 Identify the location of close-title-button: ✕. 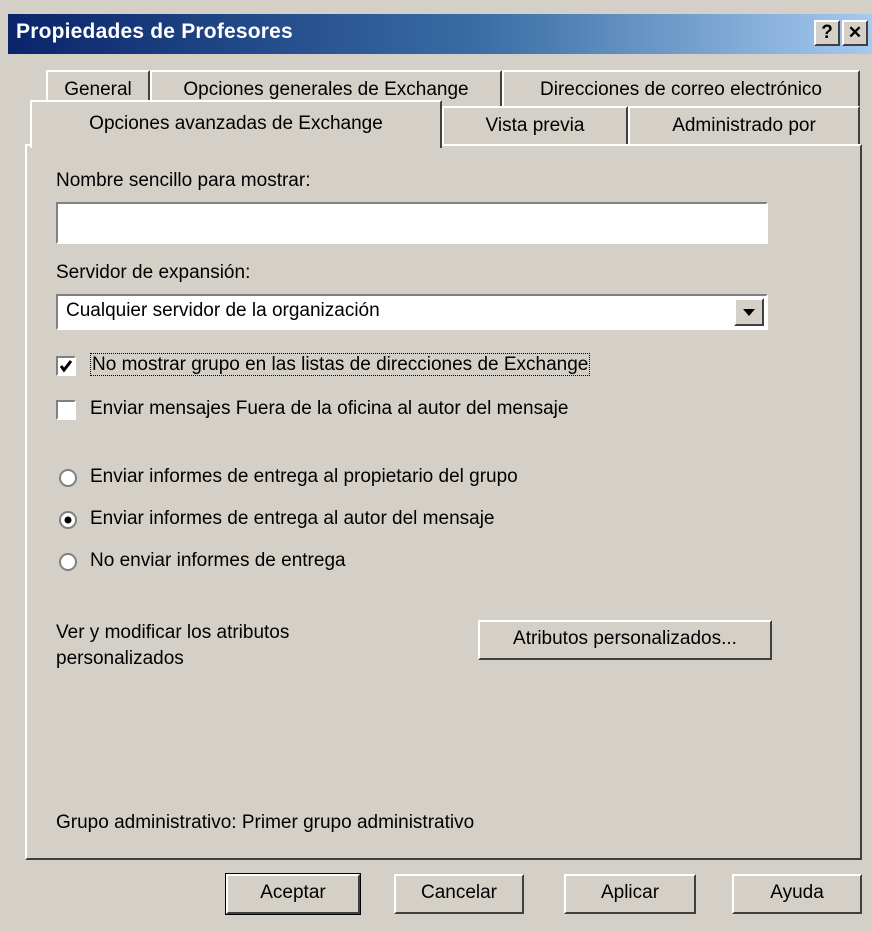
(855, 33).